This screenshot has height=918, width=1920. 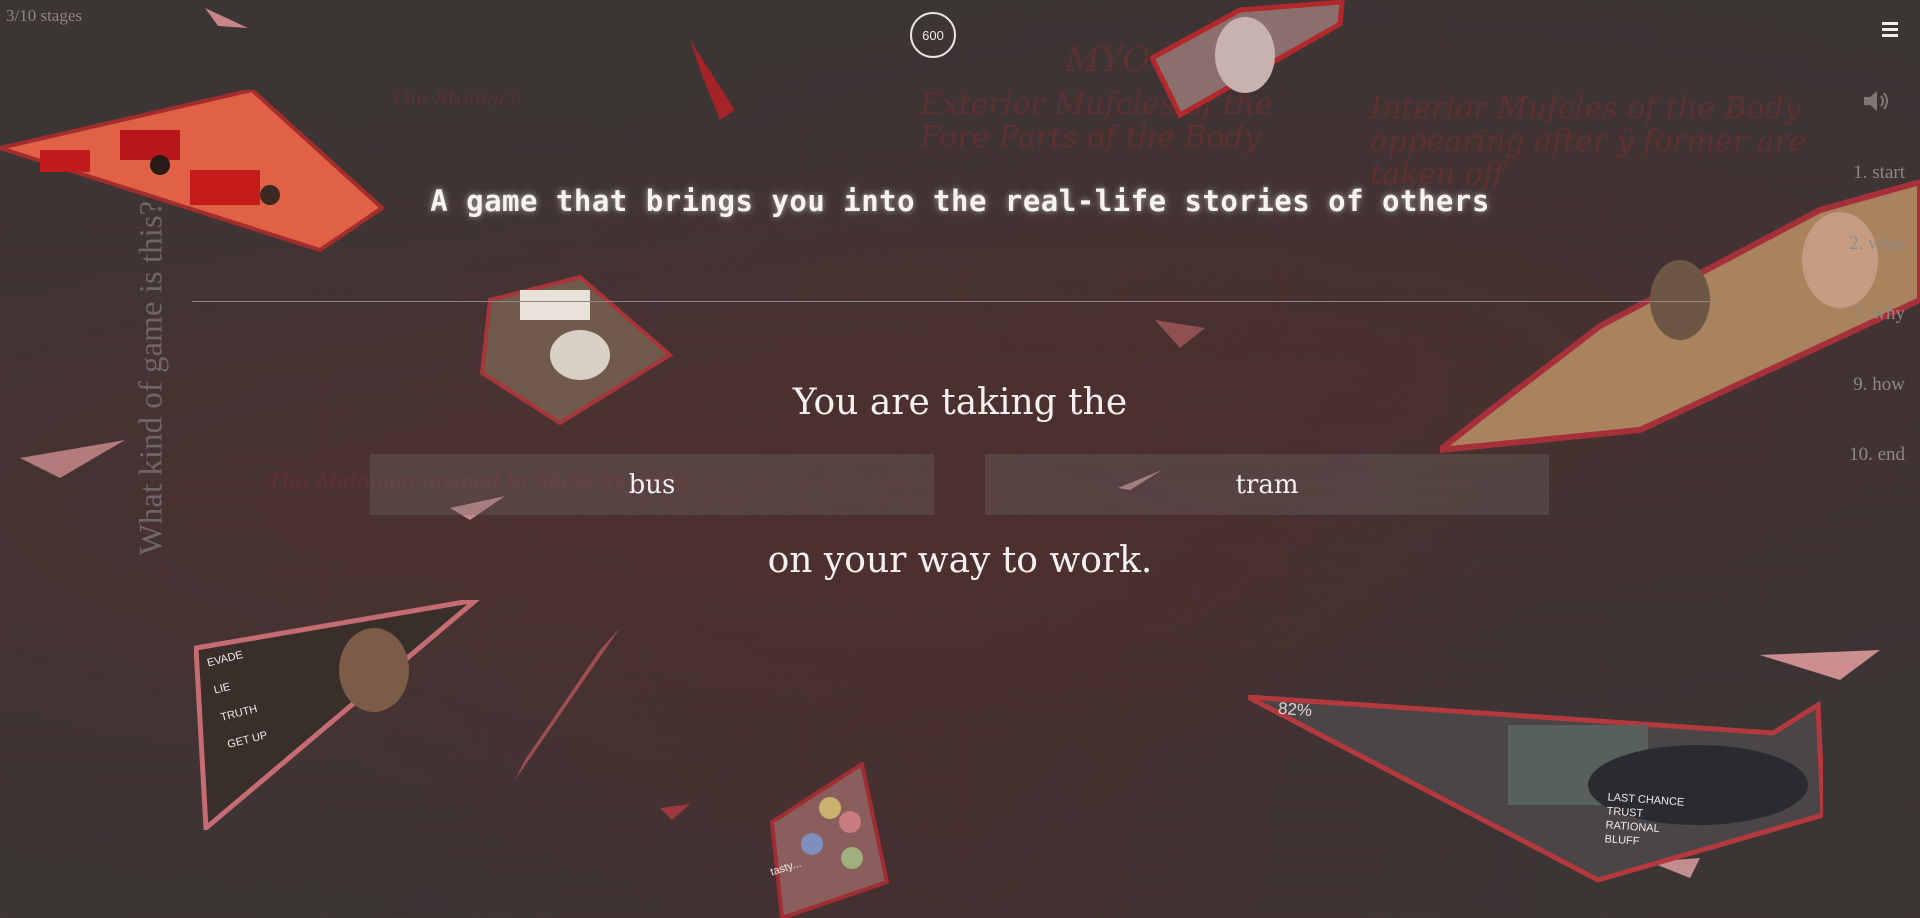 I want to click on side-question: What kind of game is this?, so click(x=151, y=378).